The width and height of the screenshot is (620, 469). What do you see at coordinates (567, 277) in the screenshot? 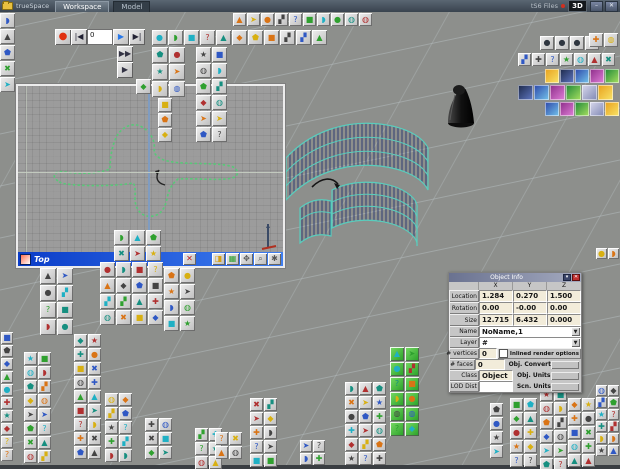
I see `minimize-panel-button: ▾` at bounding box center [567, 277].